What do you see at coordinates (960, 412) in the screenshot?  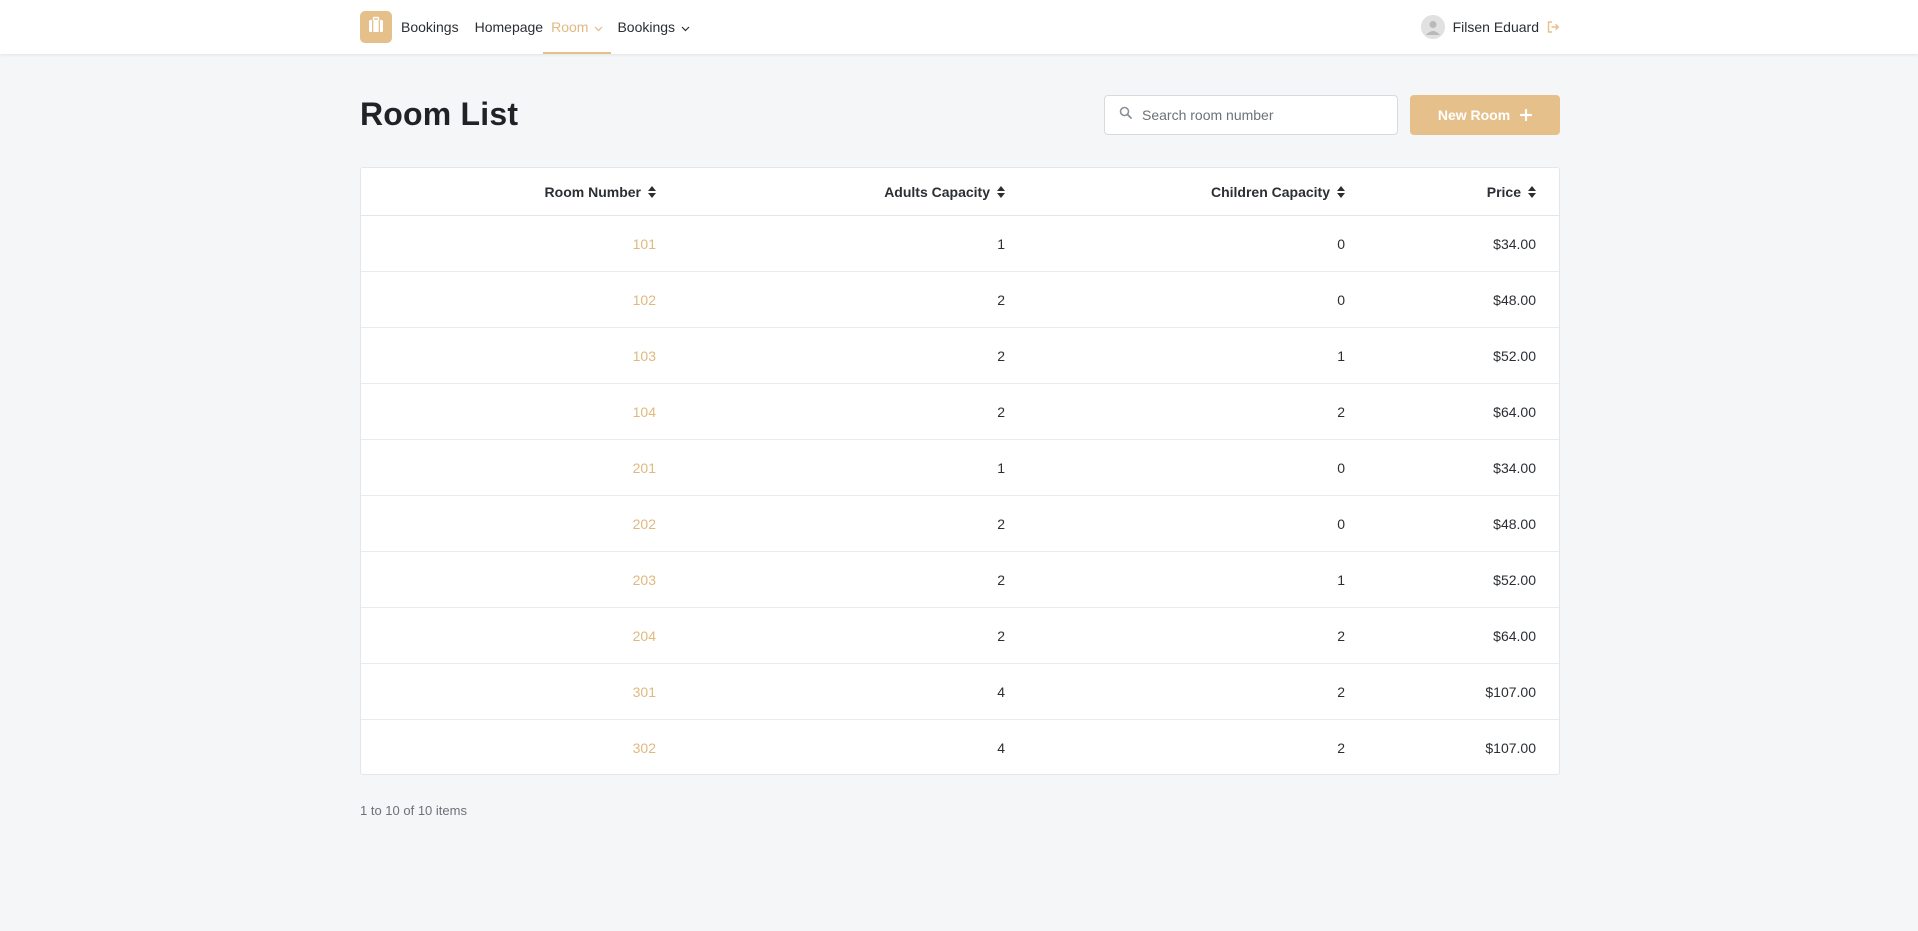 I see `table-row: 104 2 2 $64.00` at bounding box center [960, 412].